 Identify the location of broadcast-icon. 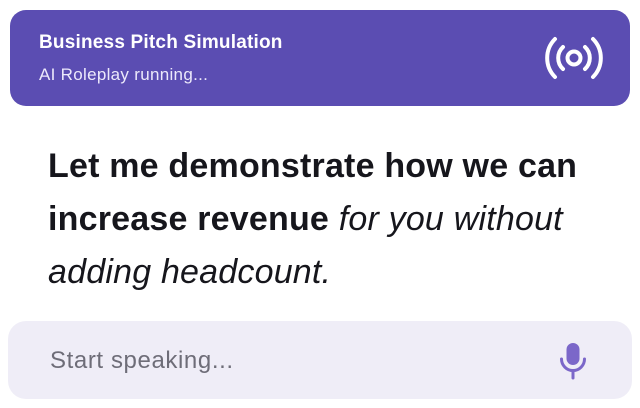
(574, 58).